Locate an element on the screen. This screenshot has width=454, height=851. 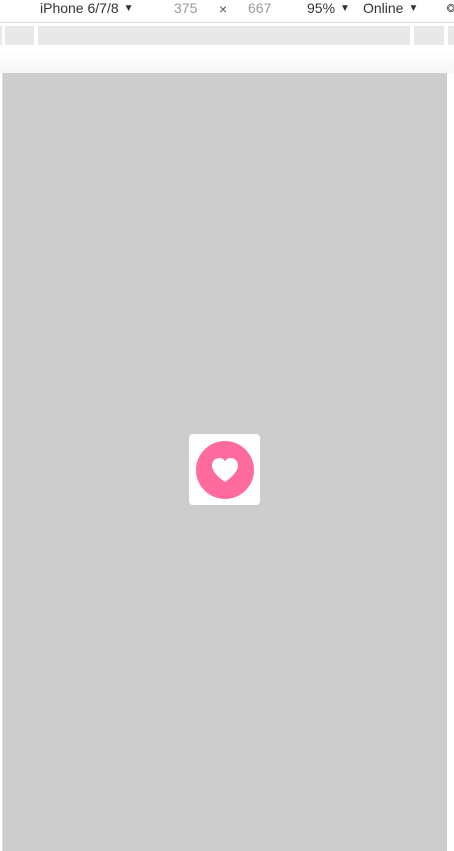
like-button is located at coordinates (224, 469).